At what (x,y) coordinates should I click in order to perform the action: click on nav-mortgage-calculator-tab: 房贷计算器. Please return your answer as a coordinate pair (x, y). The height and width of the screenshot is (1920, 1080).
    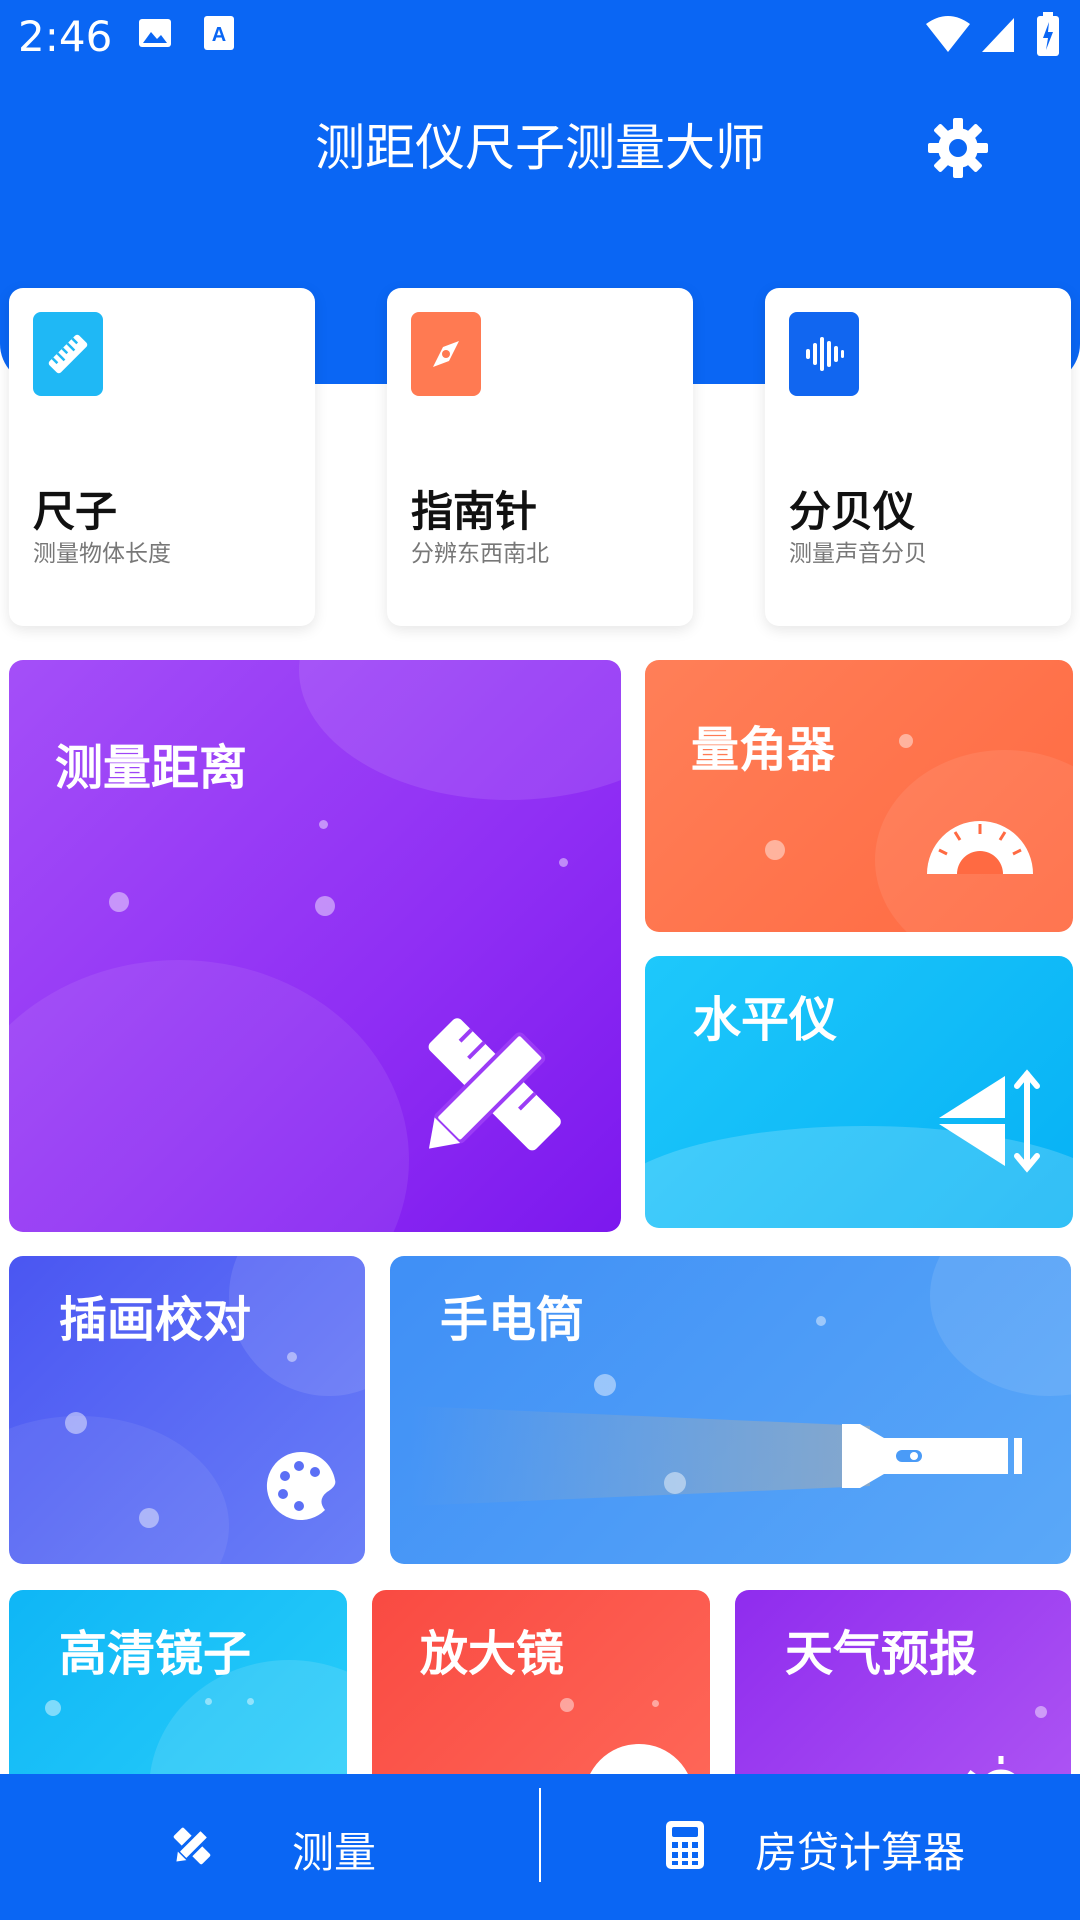
    Looking at the image, I should click on (810, 1847).